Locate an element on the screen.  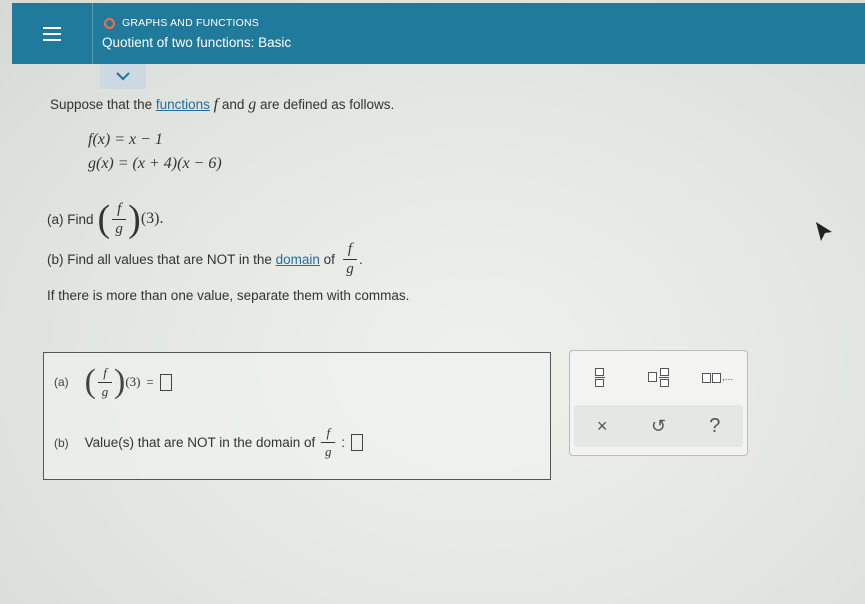
undo-icon: ↺ is located at coordinates (658, 425).